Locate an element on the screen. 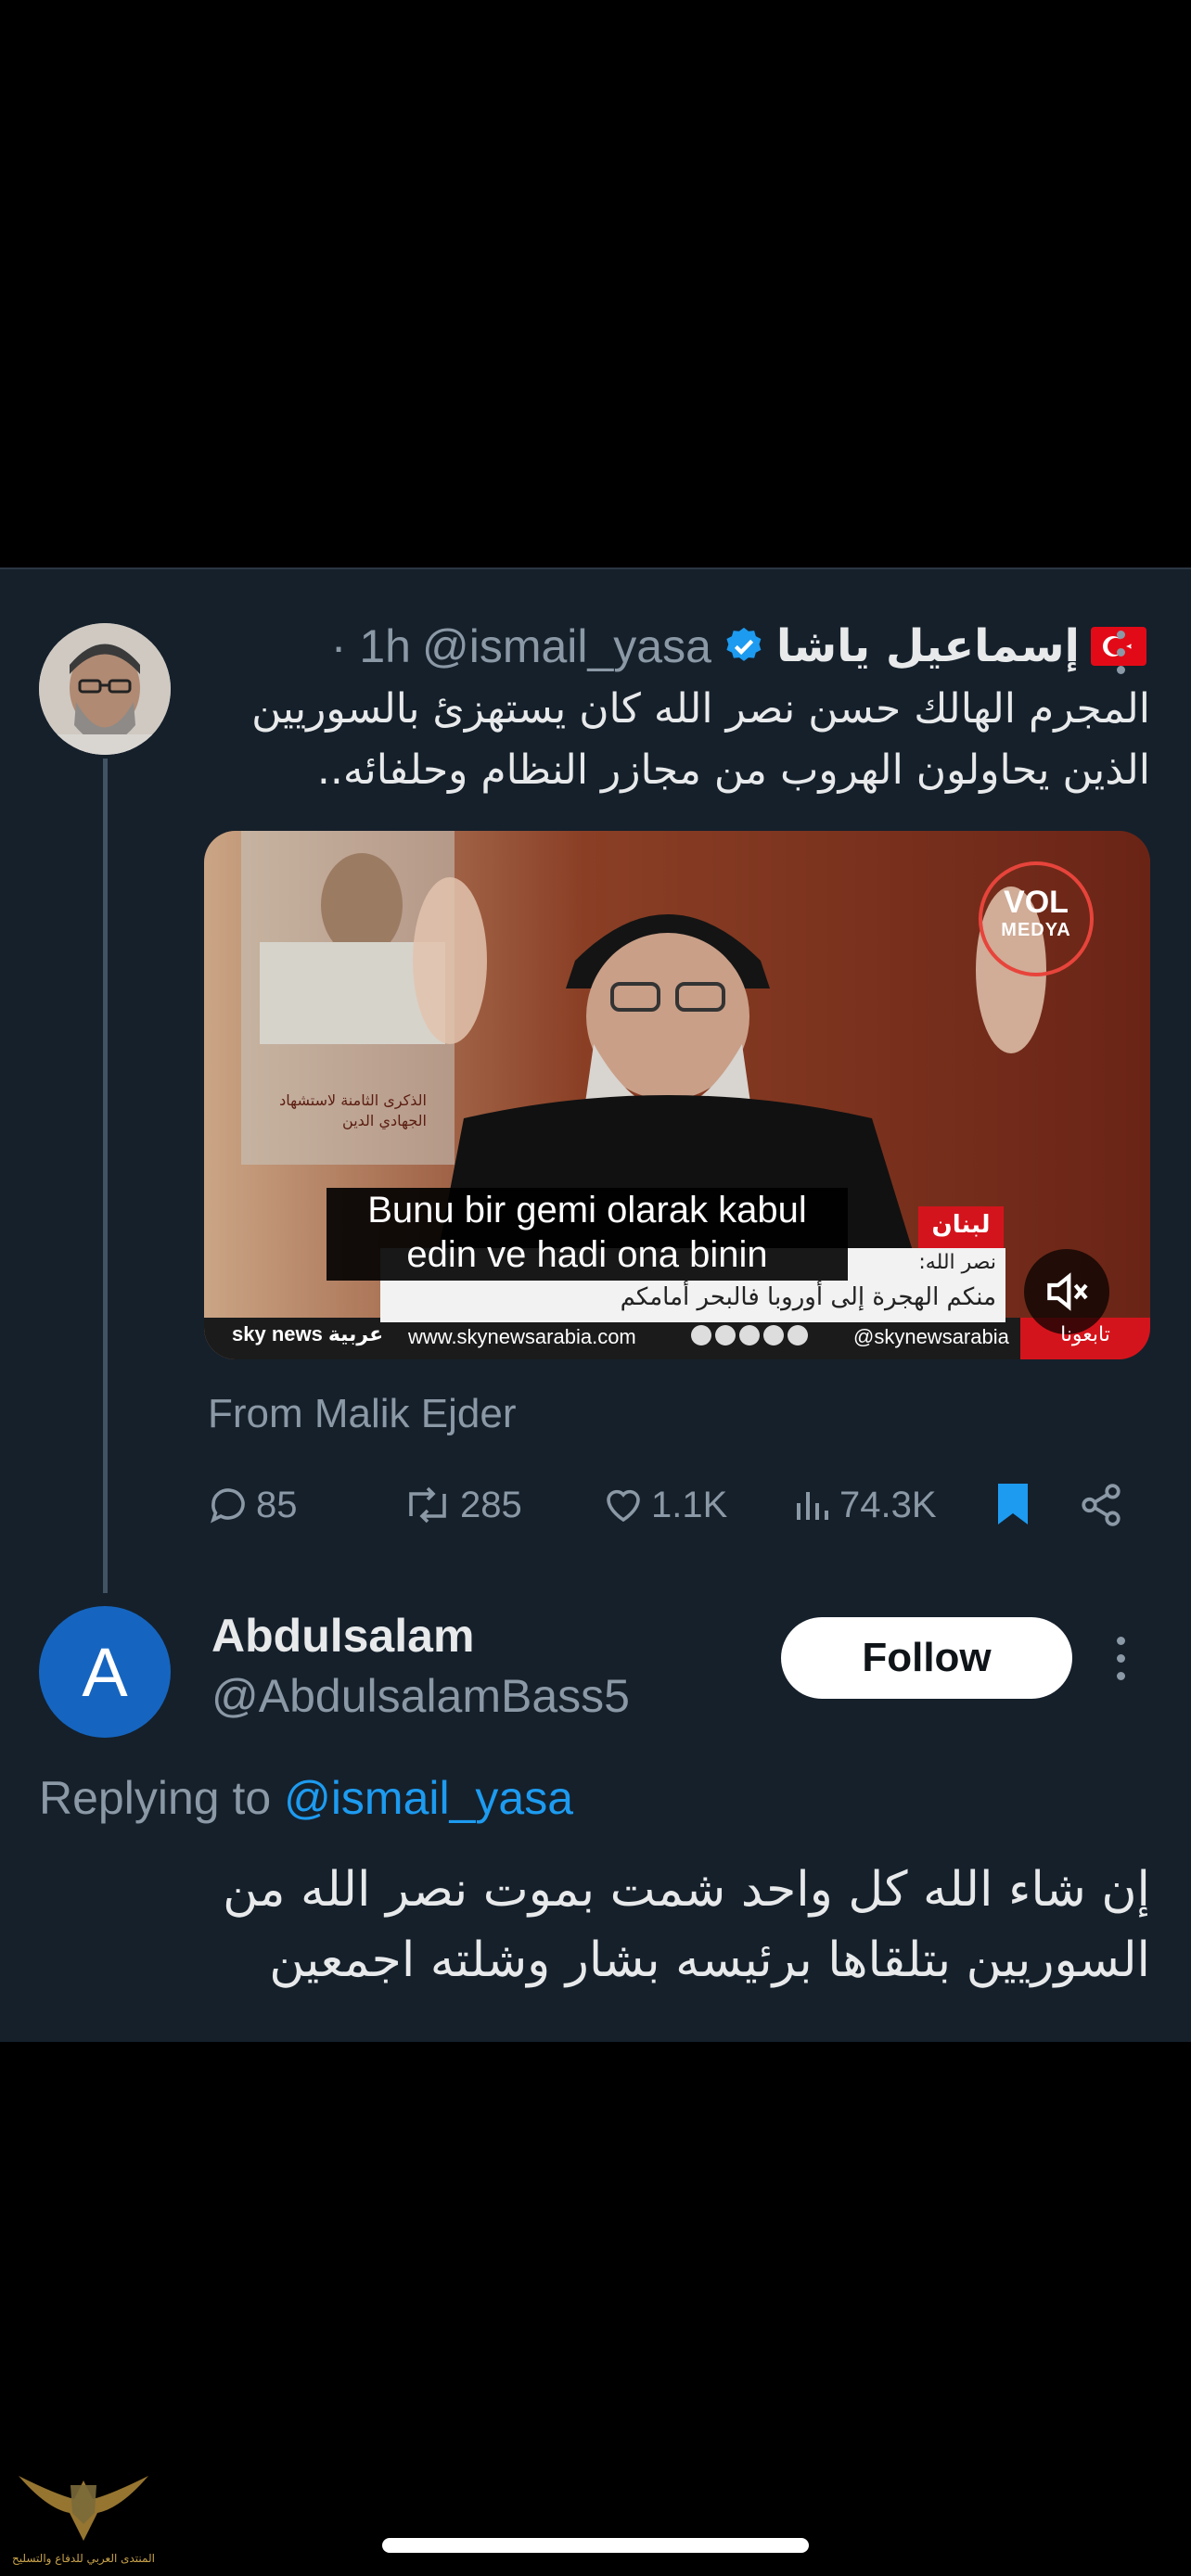  reply-button: 85 is located at coordinates (252, 1505).